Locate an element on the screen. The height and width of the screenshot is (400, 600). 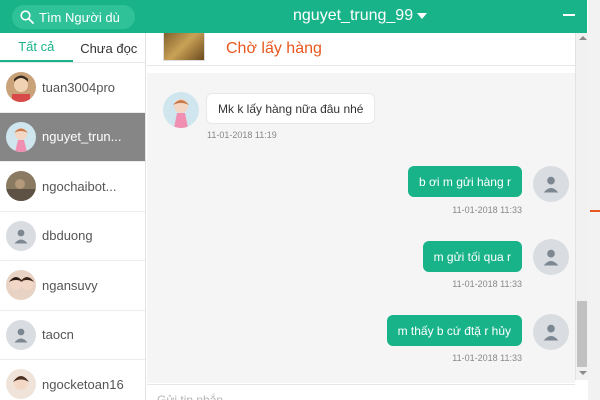
contact-name: dbduong is located at coordinates (67, 236).